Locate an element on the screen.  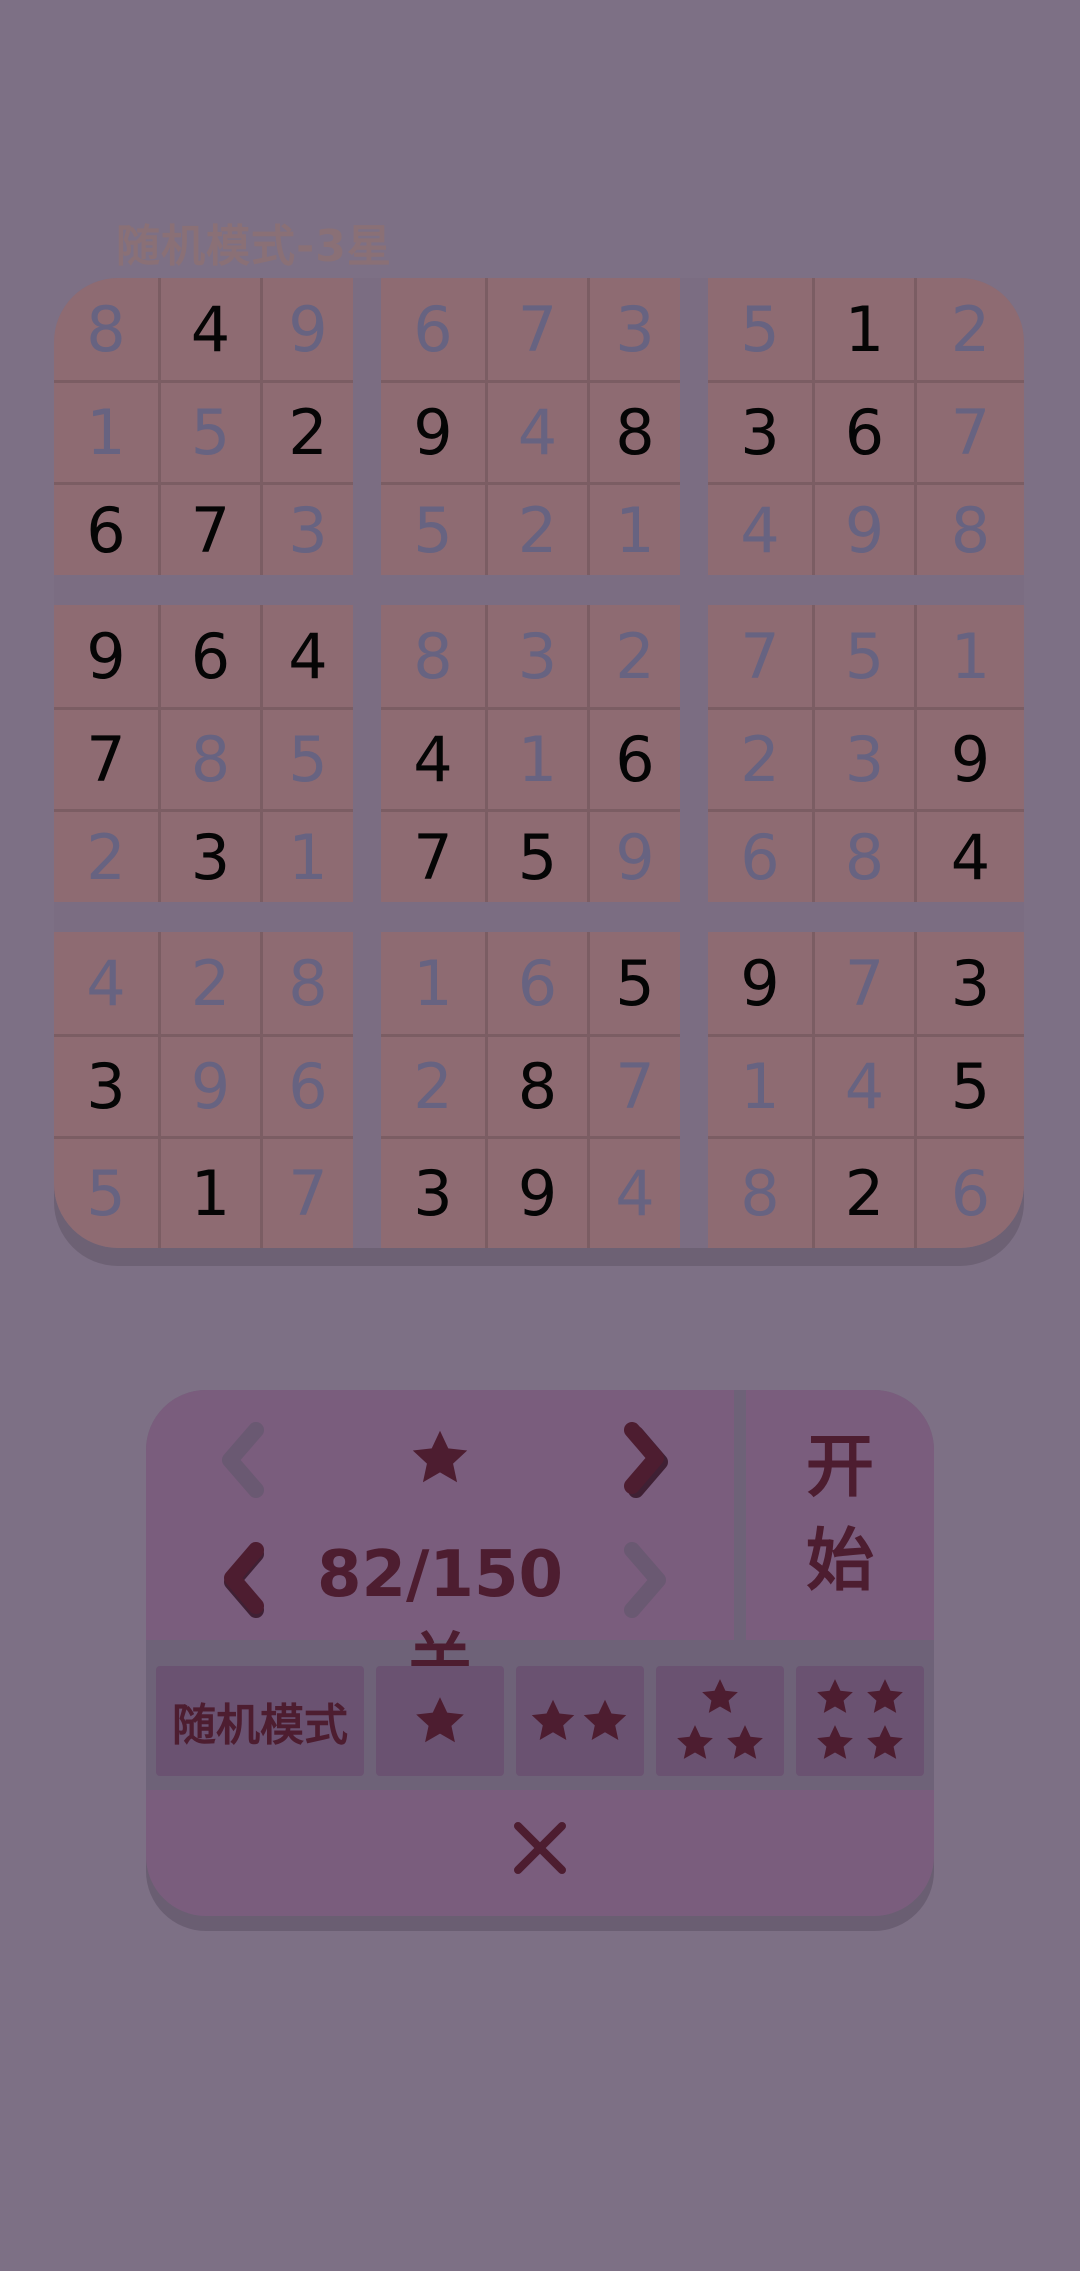
start-button: 开 始 is located at coordinates (840, 1515).